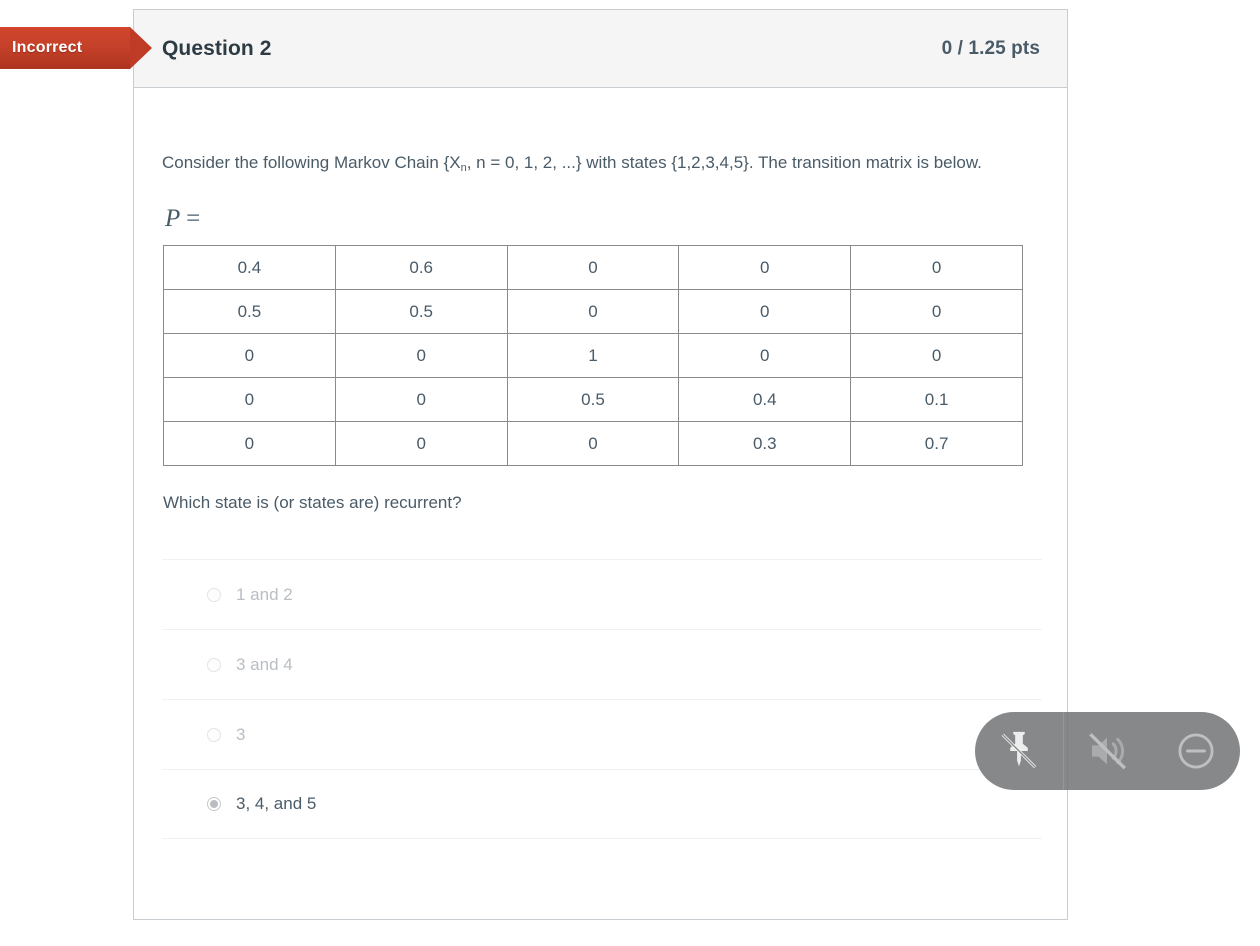 The width and height of the screenshot is (1260, 946). I want to click on matrix-row: 0.4 0.6 0 0 0, so click(593, 268).